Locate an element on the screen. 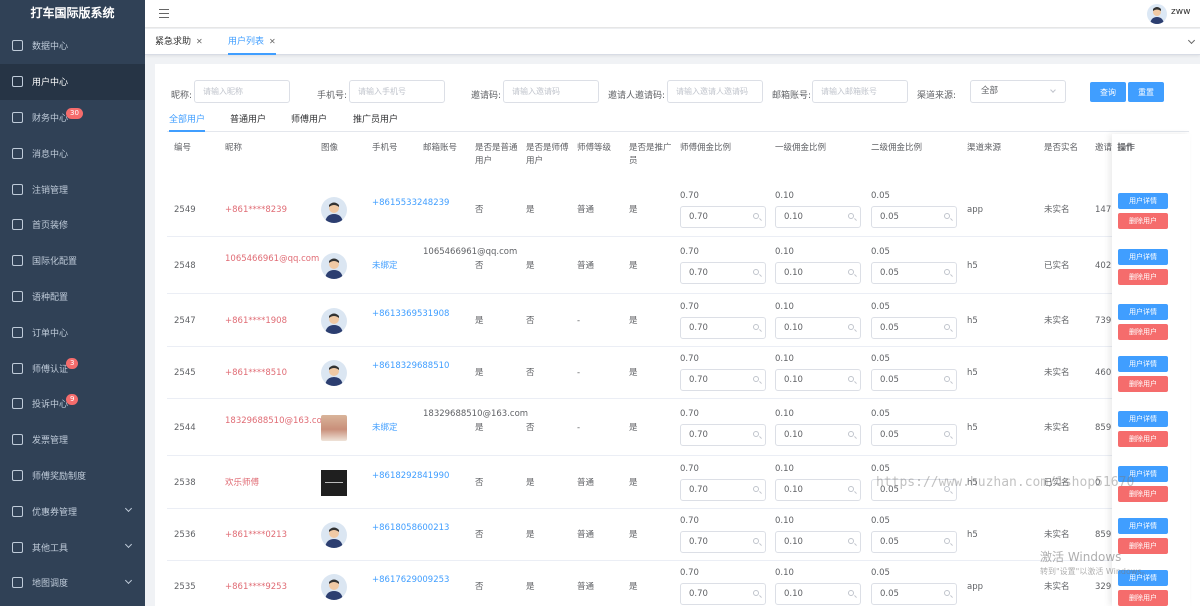 This screenshot has width=1200, height=606. tag-user-list: 用户列表 ✕ is located at coordinates (252, 42).